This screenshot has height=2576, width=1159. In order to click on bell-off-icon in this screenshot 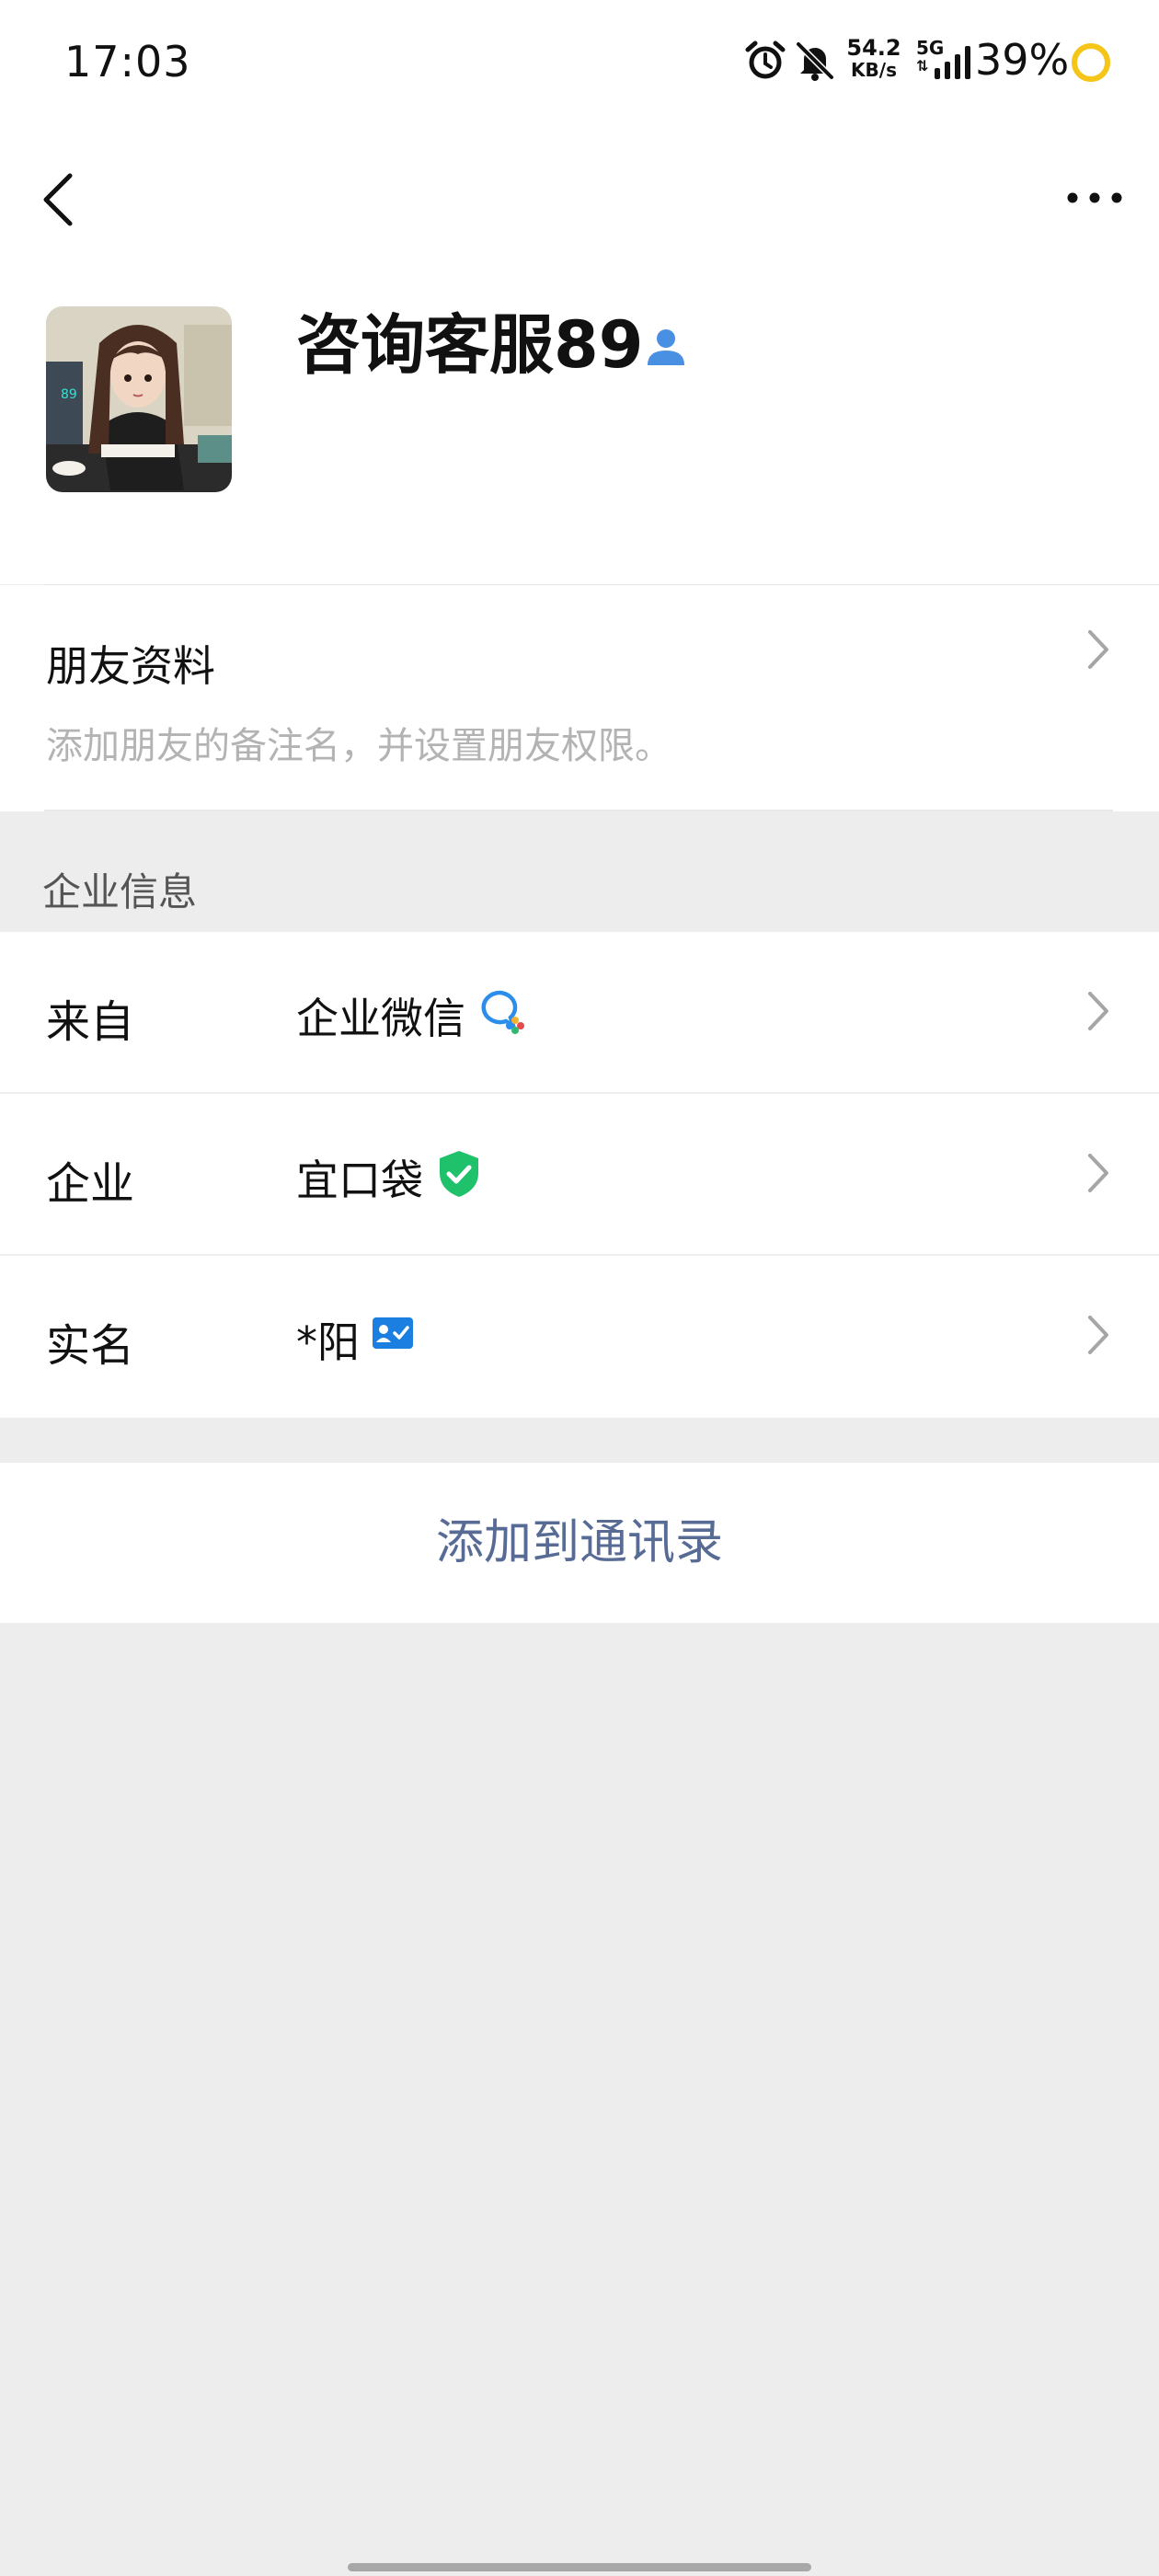, I will do `click(815, 62)`.